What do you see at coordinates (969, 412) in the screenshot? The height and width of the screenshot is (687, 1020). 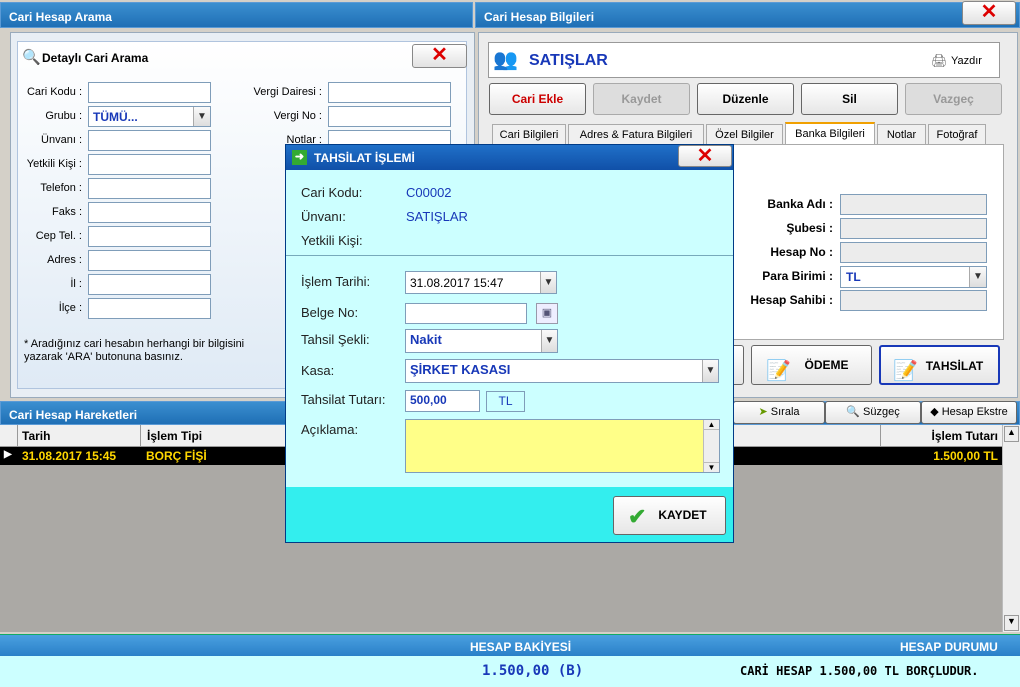 I see `statement-button: ◆ Hesap Ekstre` at bounding box center [969, 412].